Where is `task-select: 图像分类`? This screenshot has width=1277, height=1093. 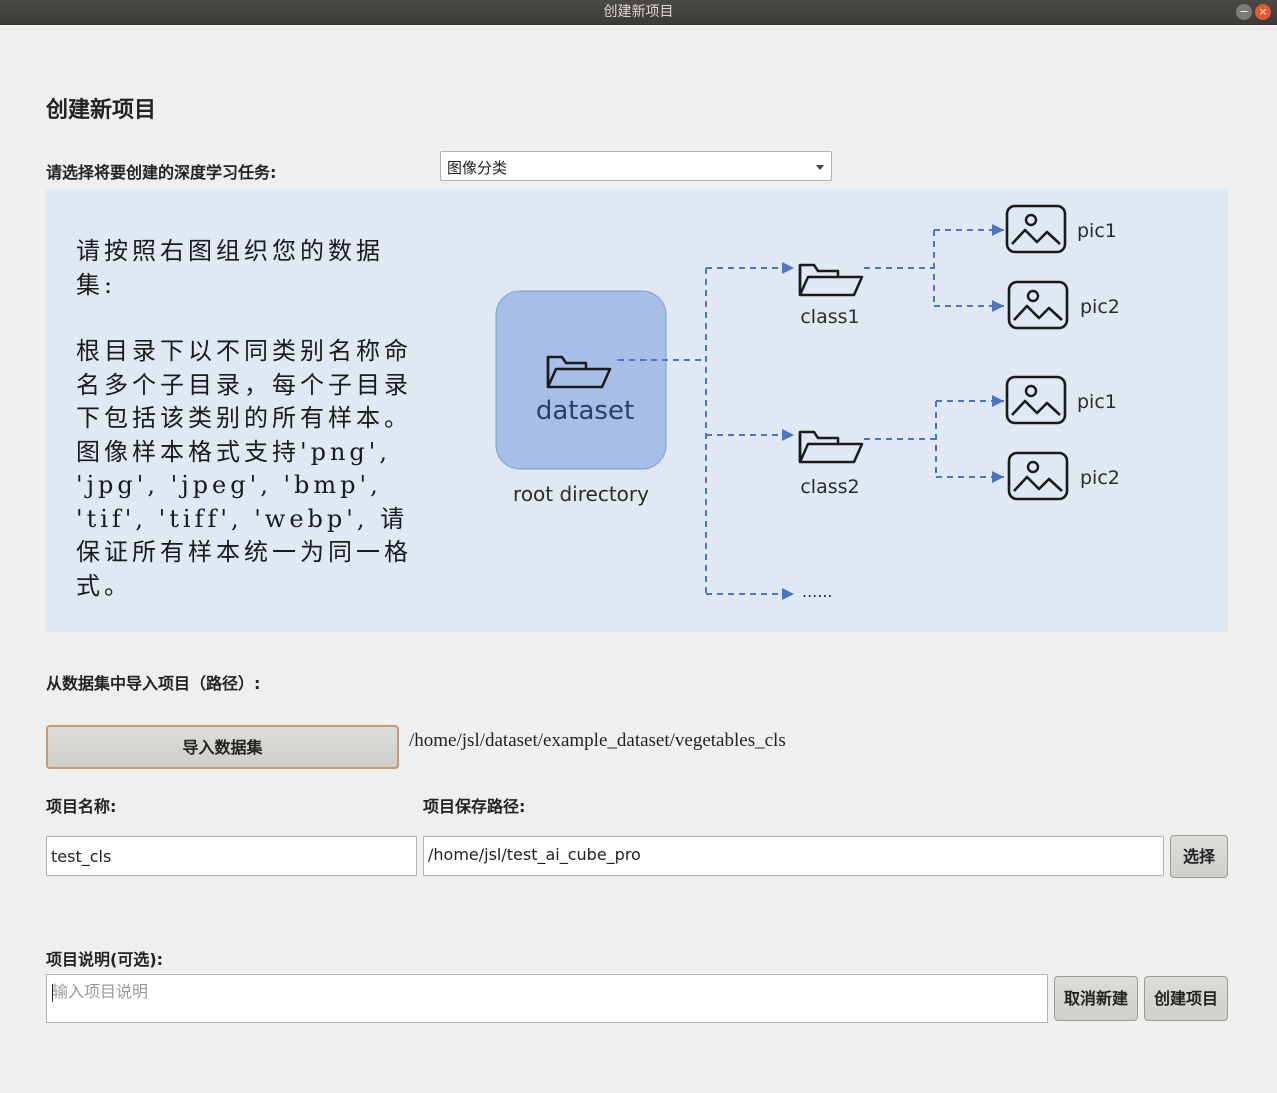 task-select: 图像分类 is located at coordinates (636, 166).